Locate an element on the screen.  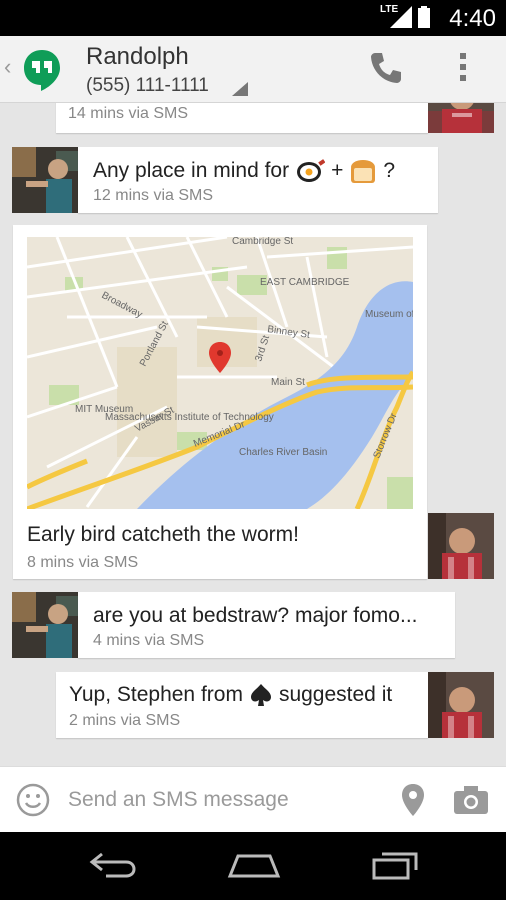
share-location-button is located at coordinates (413, 802).